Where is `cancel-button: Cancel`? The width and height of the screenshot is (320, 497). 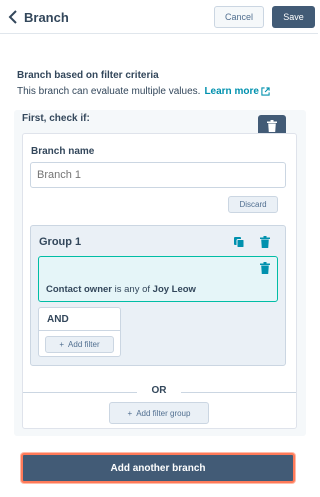
cancel-button: Cancel is located at coordinates (239, 17).